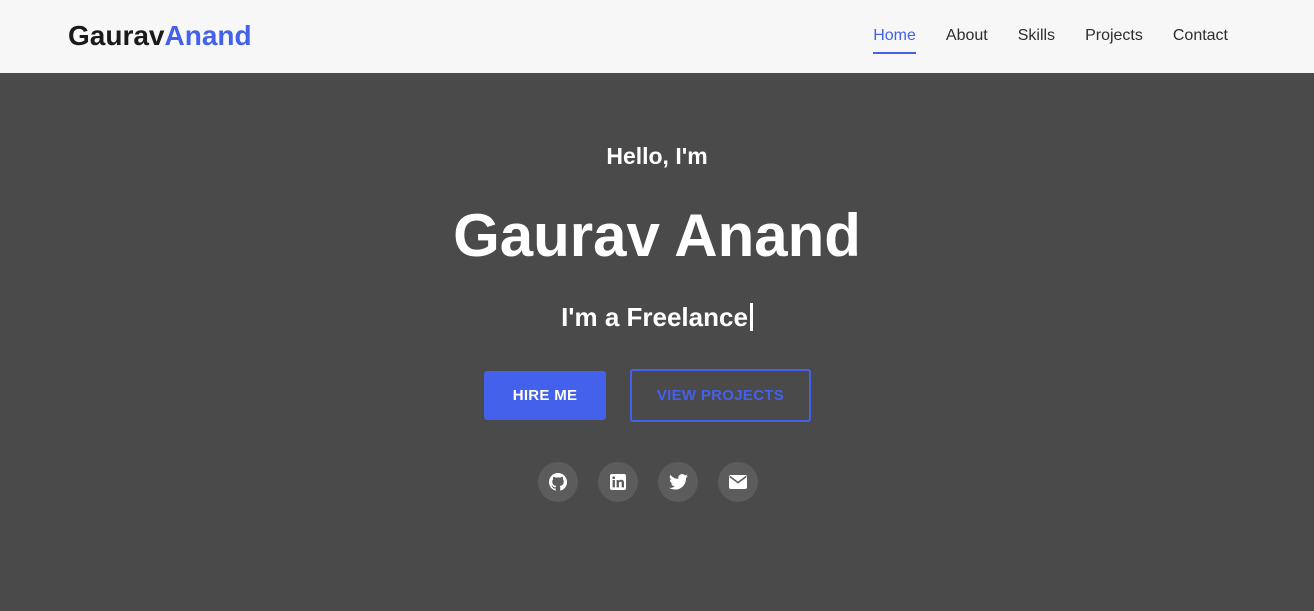 This screenshot has height=611, width=1314. I want to click on hero-role: I'm a Freelance, so click(657, 317).